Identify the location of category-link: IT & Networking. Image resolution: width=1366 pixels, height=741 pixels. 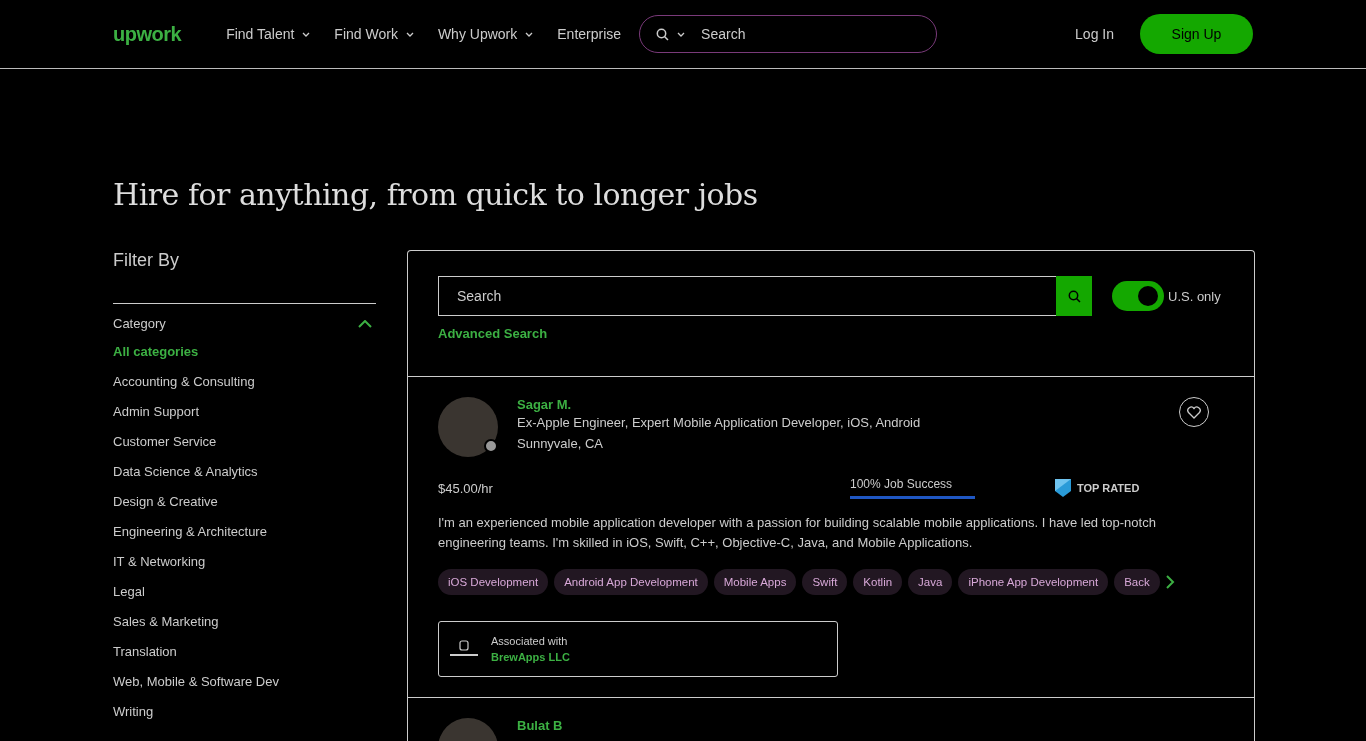
(159, 562).